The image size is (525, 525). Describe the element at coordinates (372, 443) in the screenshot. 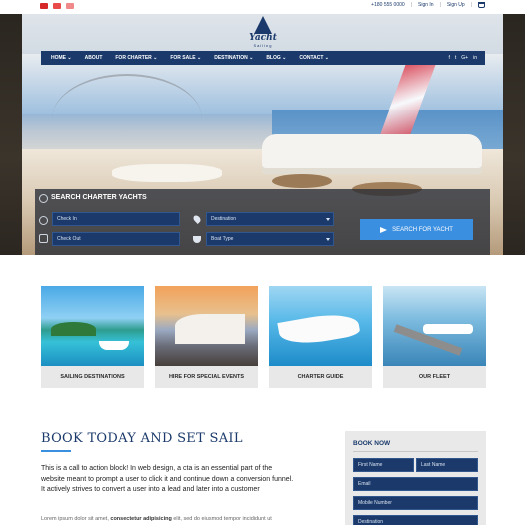

I see `book-now-title: BOOK NOW` at that location.